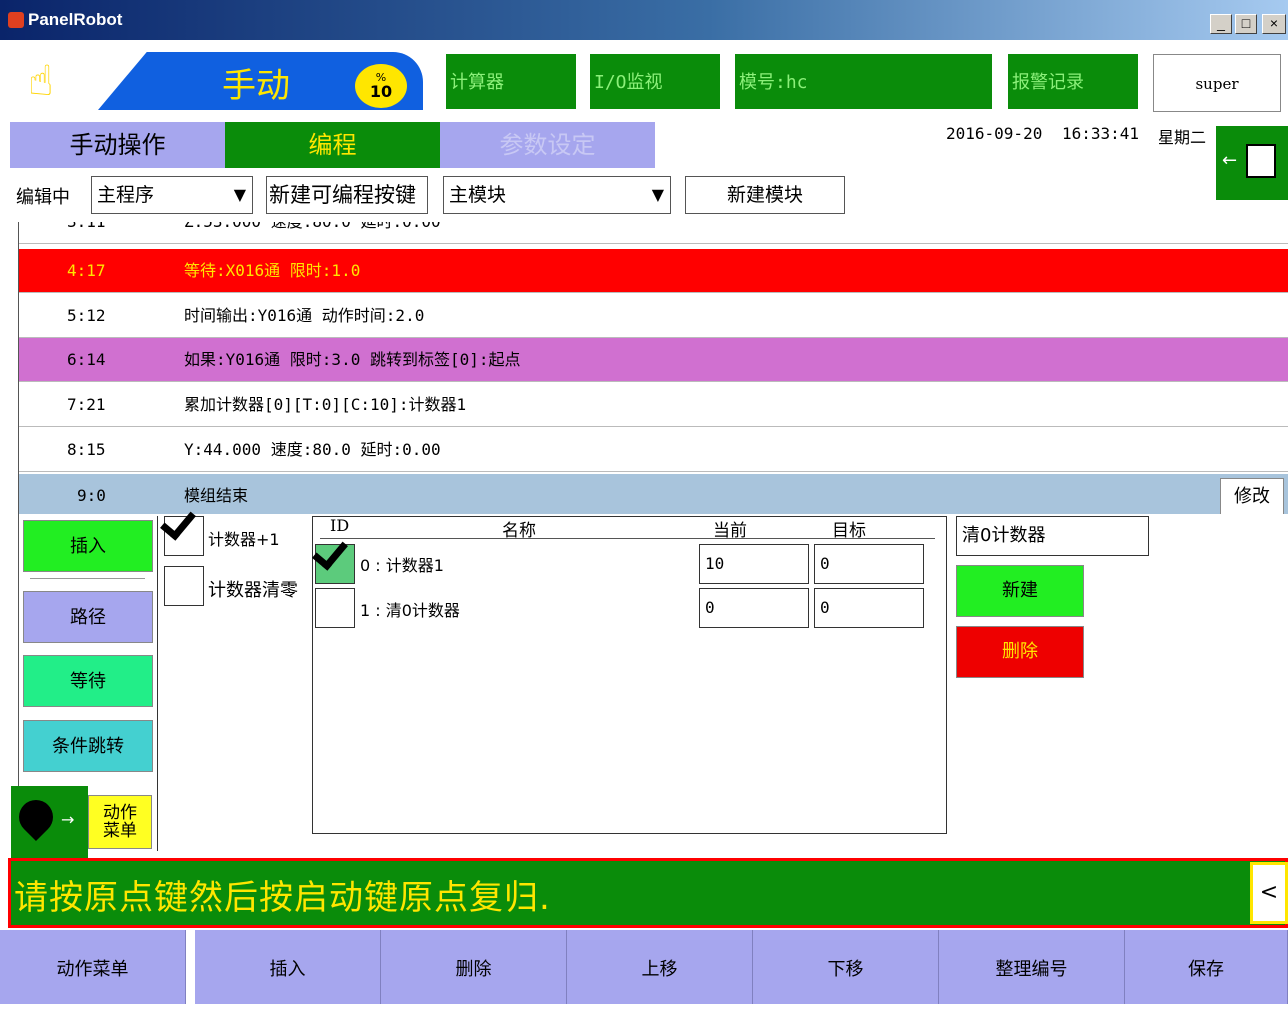 The image size is (1288, 1010). Describe the element at coordinates (86, 404) in the screenshot. I see `row-number: 7:21` at that location.